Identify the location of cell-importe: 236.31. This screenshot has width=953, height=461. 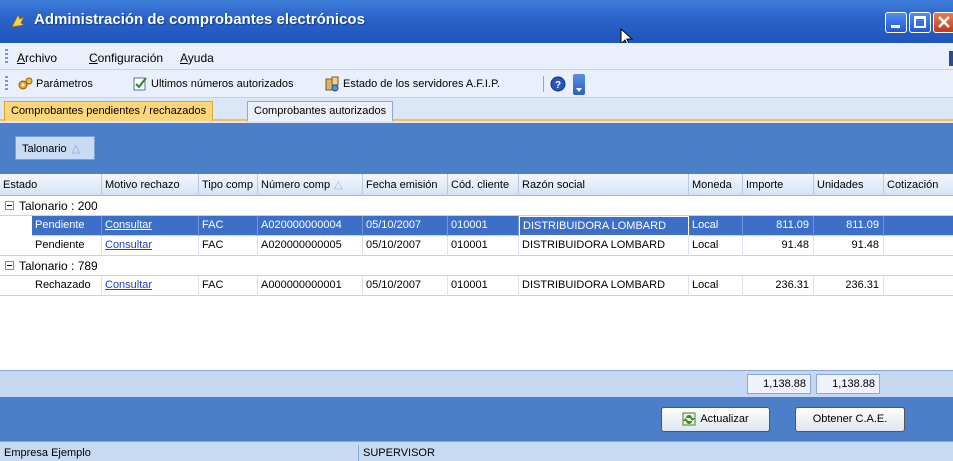
(778, 286).